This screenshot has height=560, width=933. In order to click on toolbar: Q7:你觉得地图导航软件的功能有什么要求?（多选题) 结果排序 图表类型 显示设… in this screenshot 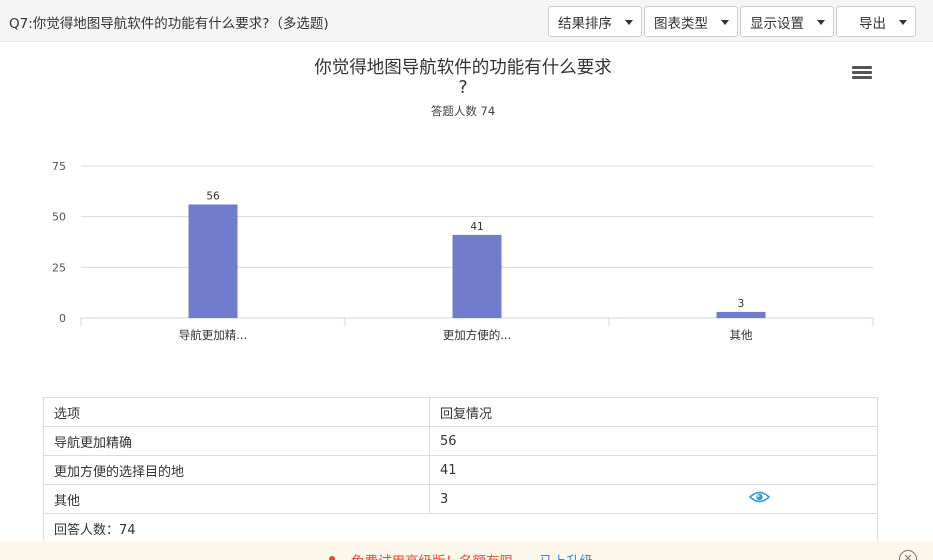, I will do `click(466, 21)`.